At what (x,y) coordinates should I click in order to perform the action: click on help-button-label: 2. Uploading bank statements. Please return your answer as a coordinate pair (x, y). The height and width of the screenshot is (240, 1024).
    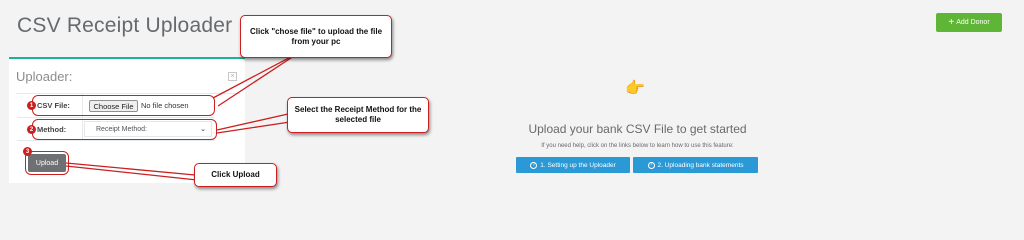
    Looking at the image, I should click on (700, 165).